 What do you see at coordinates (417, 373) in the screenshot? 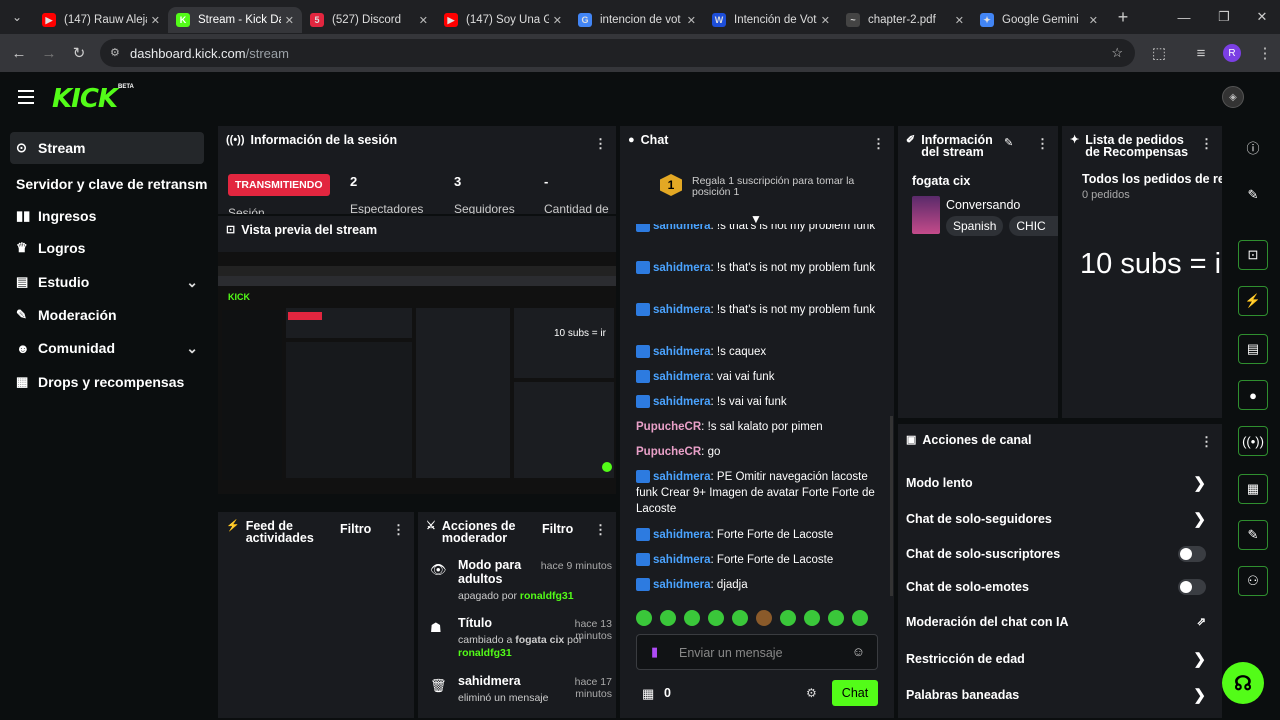
I see `stream-preview-video: KICK 10 subs = ir` at bounding box center [417, 373].